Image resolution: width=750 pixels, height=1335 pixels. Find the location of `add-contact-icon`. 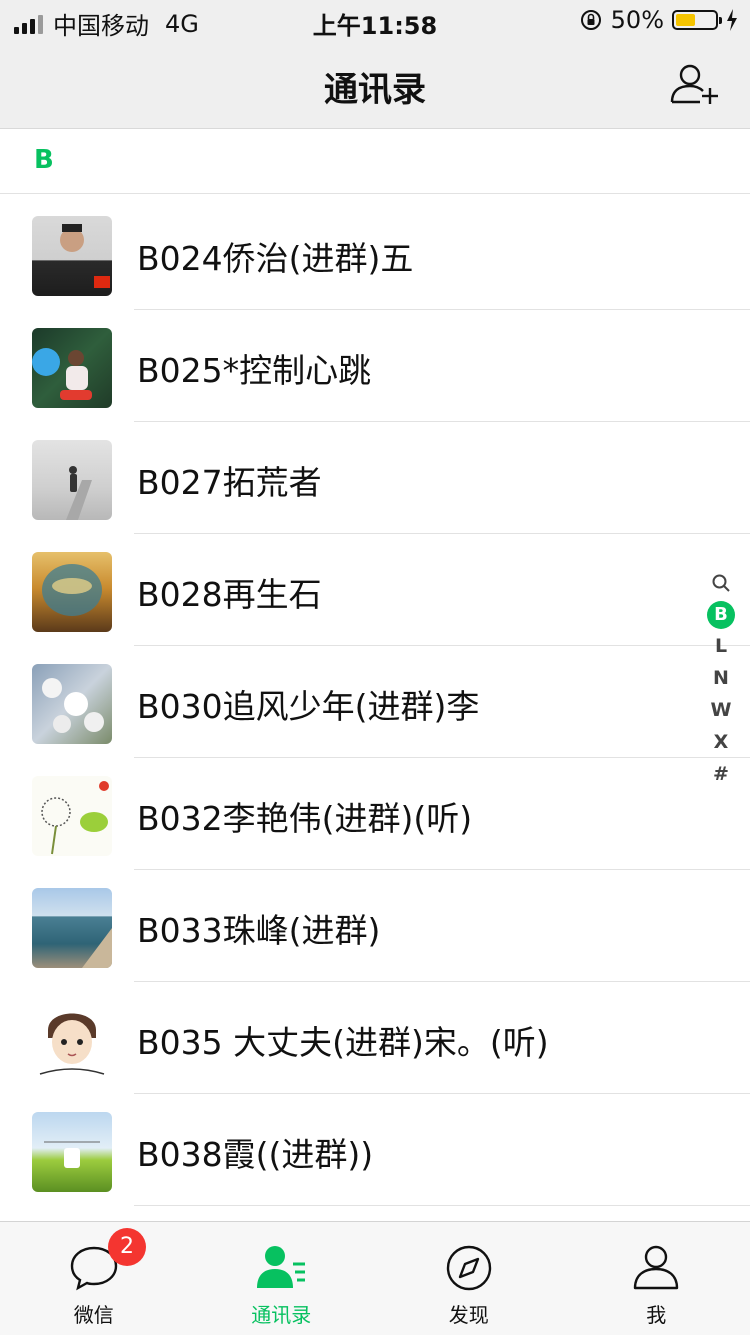

add-contact-icon is located at coordinates (695, 84).